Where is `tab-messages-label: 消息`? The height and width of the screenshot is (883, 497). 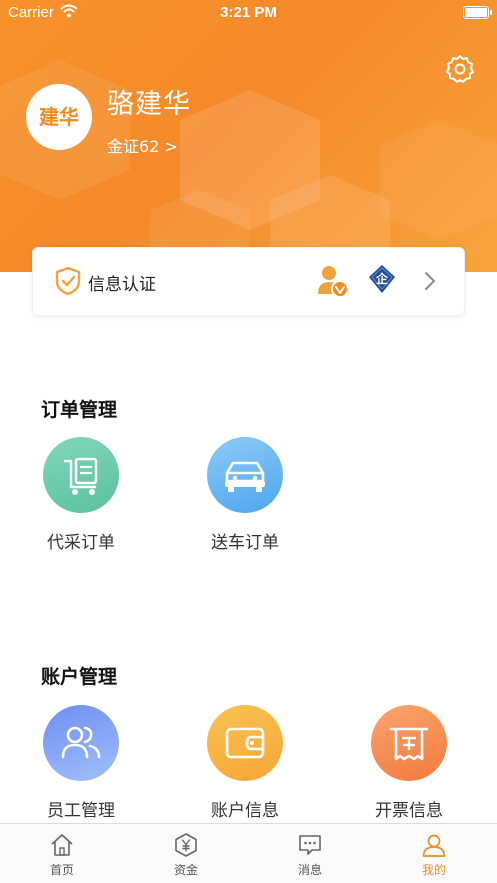 tab-messages-label: 消息 is located at coordinates (309, 870).